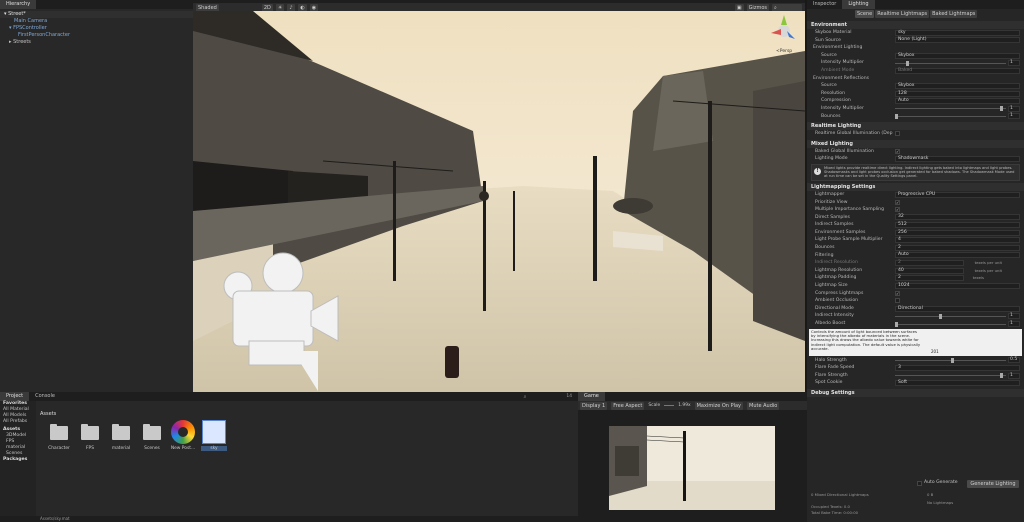 The width and height of the screenshot is (1024, 522). I want to click on game-view, so click(692, 468).